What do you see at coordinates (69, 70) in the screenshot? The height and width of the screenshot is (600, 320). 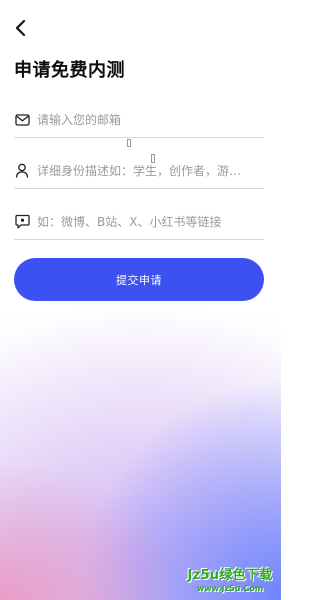 I see `page-title: 申请免费内测` at bounding box center [69, 70].